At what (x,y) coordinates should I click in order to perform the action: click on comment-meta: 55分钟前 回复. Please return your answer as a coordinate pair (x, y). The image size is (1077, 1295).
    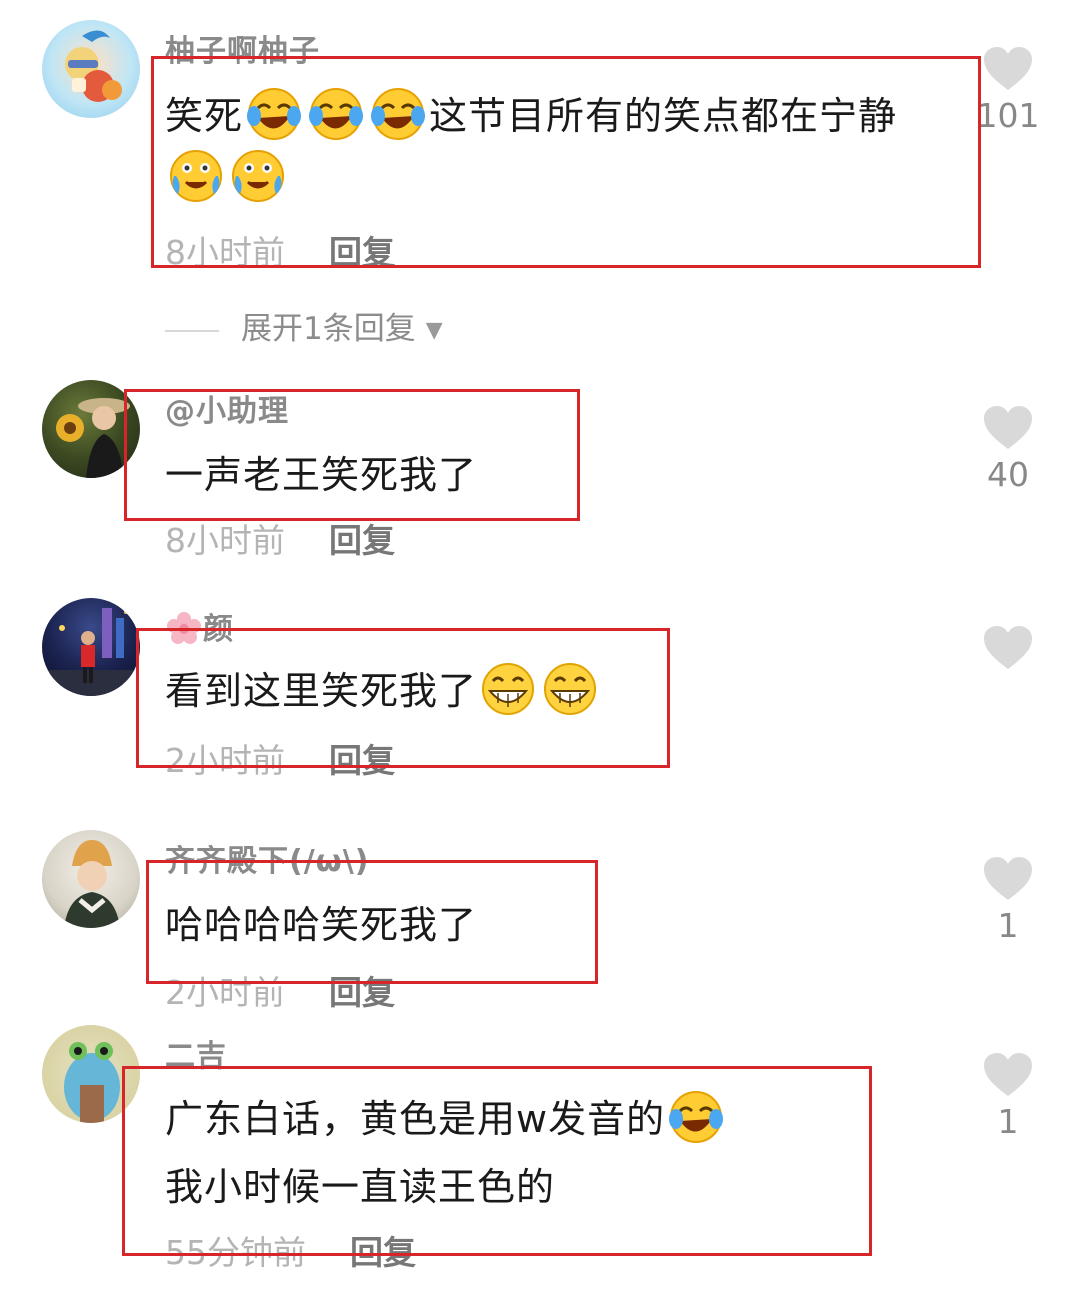
    Looking at the image, I should click on (290, 1250).